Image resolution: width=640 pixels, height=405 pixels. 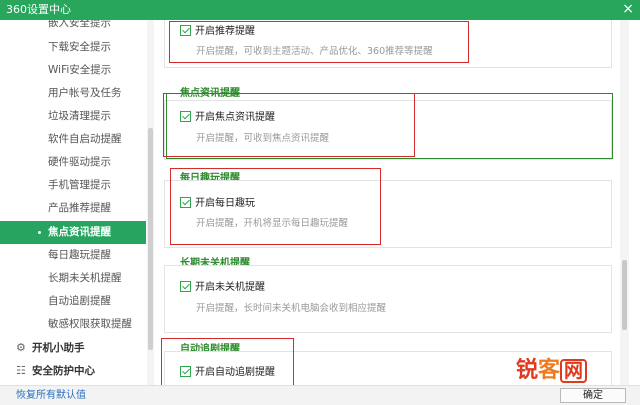 What do you see at coordinates (320, 395) in the screenshot?
I see `footer-bar: 恢复所有默认值 确定` at bounding box center [320, 395].